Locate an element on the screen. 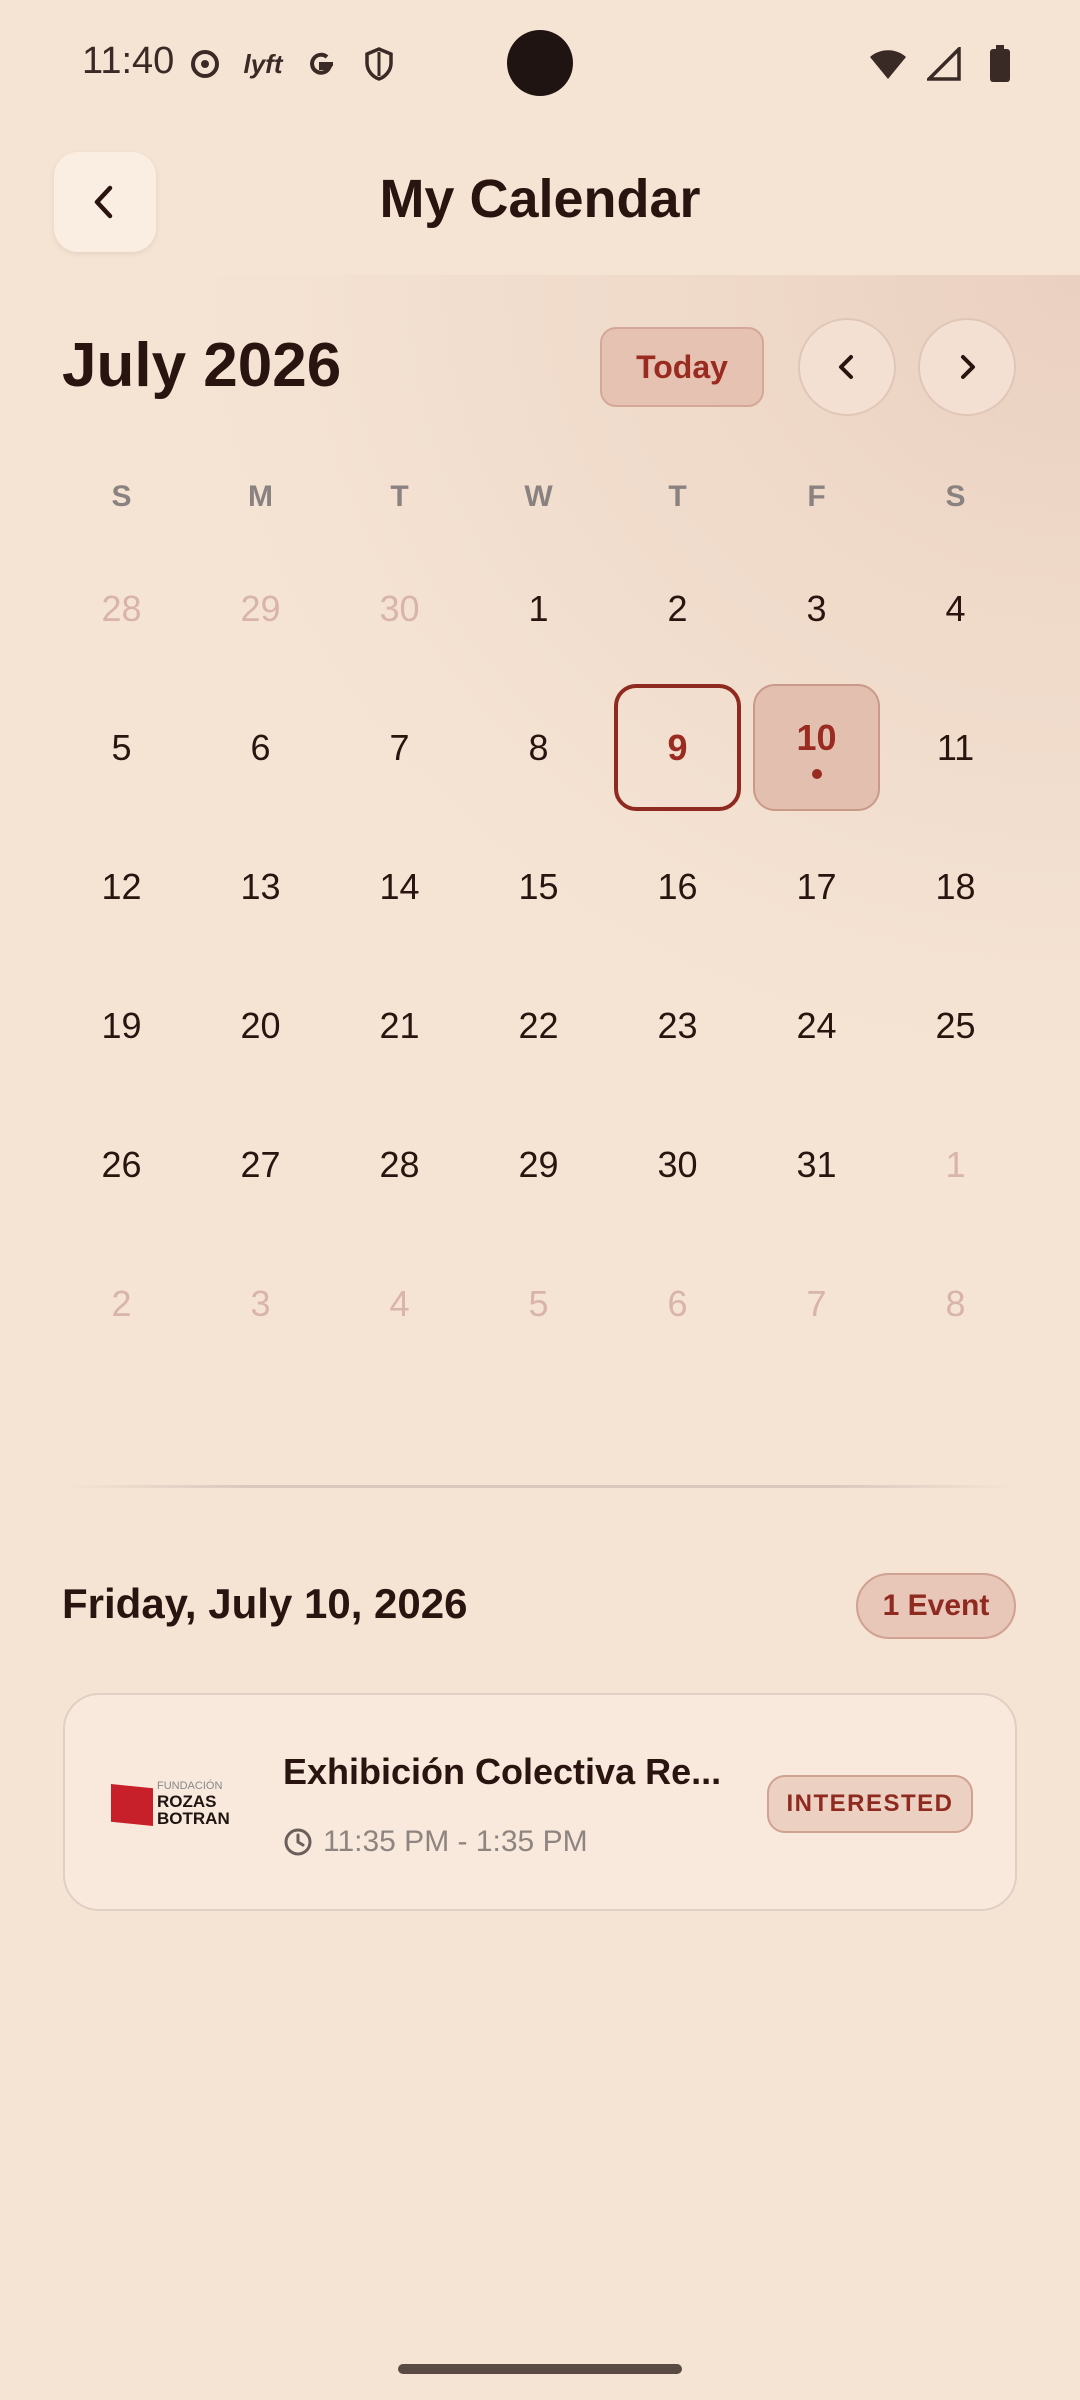 The width and height of the screenshot is (1080, 2400). camera-cutout is located at coordinates (540, 63).